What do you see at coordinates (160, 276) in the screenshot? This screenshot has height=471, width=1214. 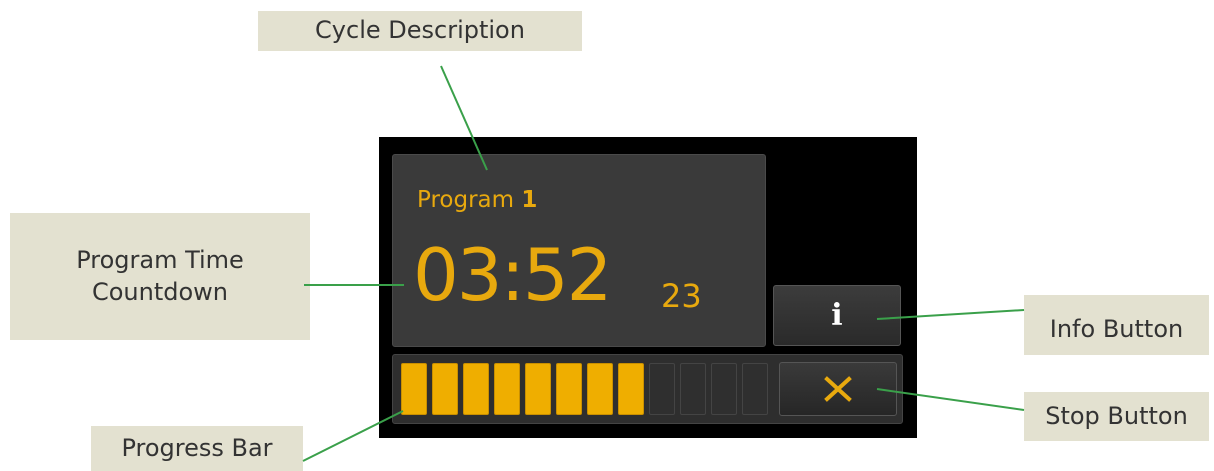 I see `program-time-callout: Program Time Countdown` at bounding box center [160, 276].